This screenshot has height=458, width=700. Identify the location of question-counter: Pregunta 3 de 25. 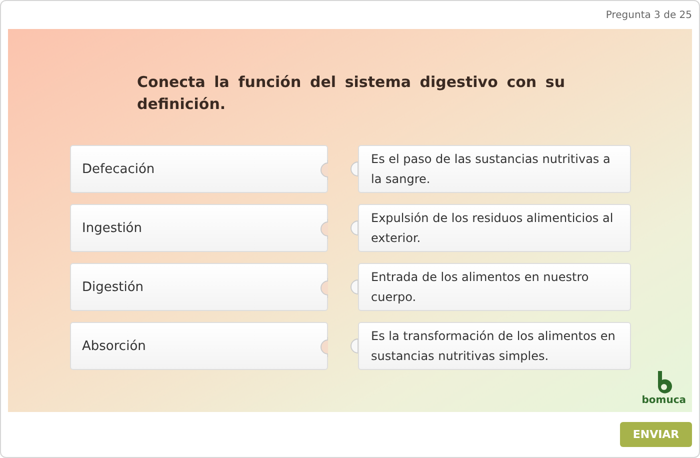
(649, 15).